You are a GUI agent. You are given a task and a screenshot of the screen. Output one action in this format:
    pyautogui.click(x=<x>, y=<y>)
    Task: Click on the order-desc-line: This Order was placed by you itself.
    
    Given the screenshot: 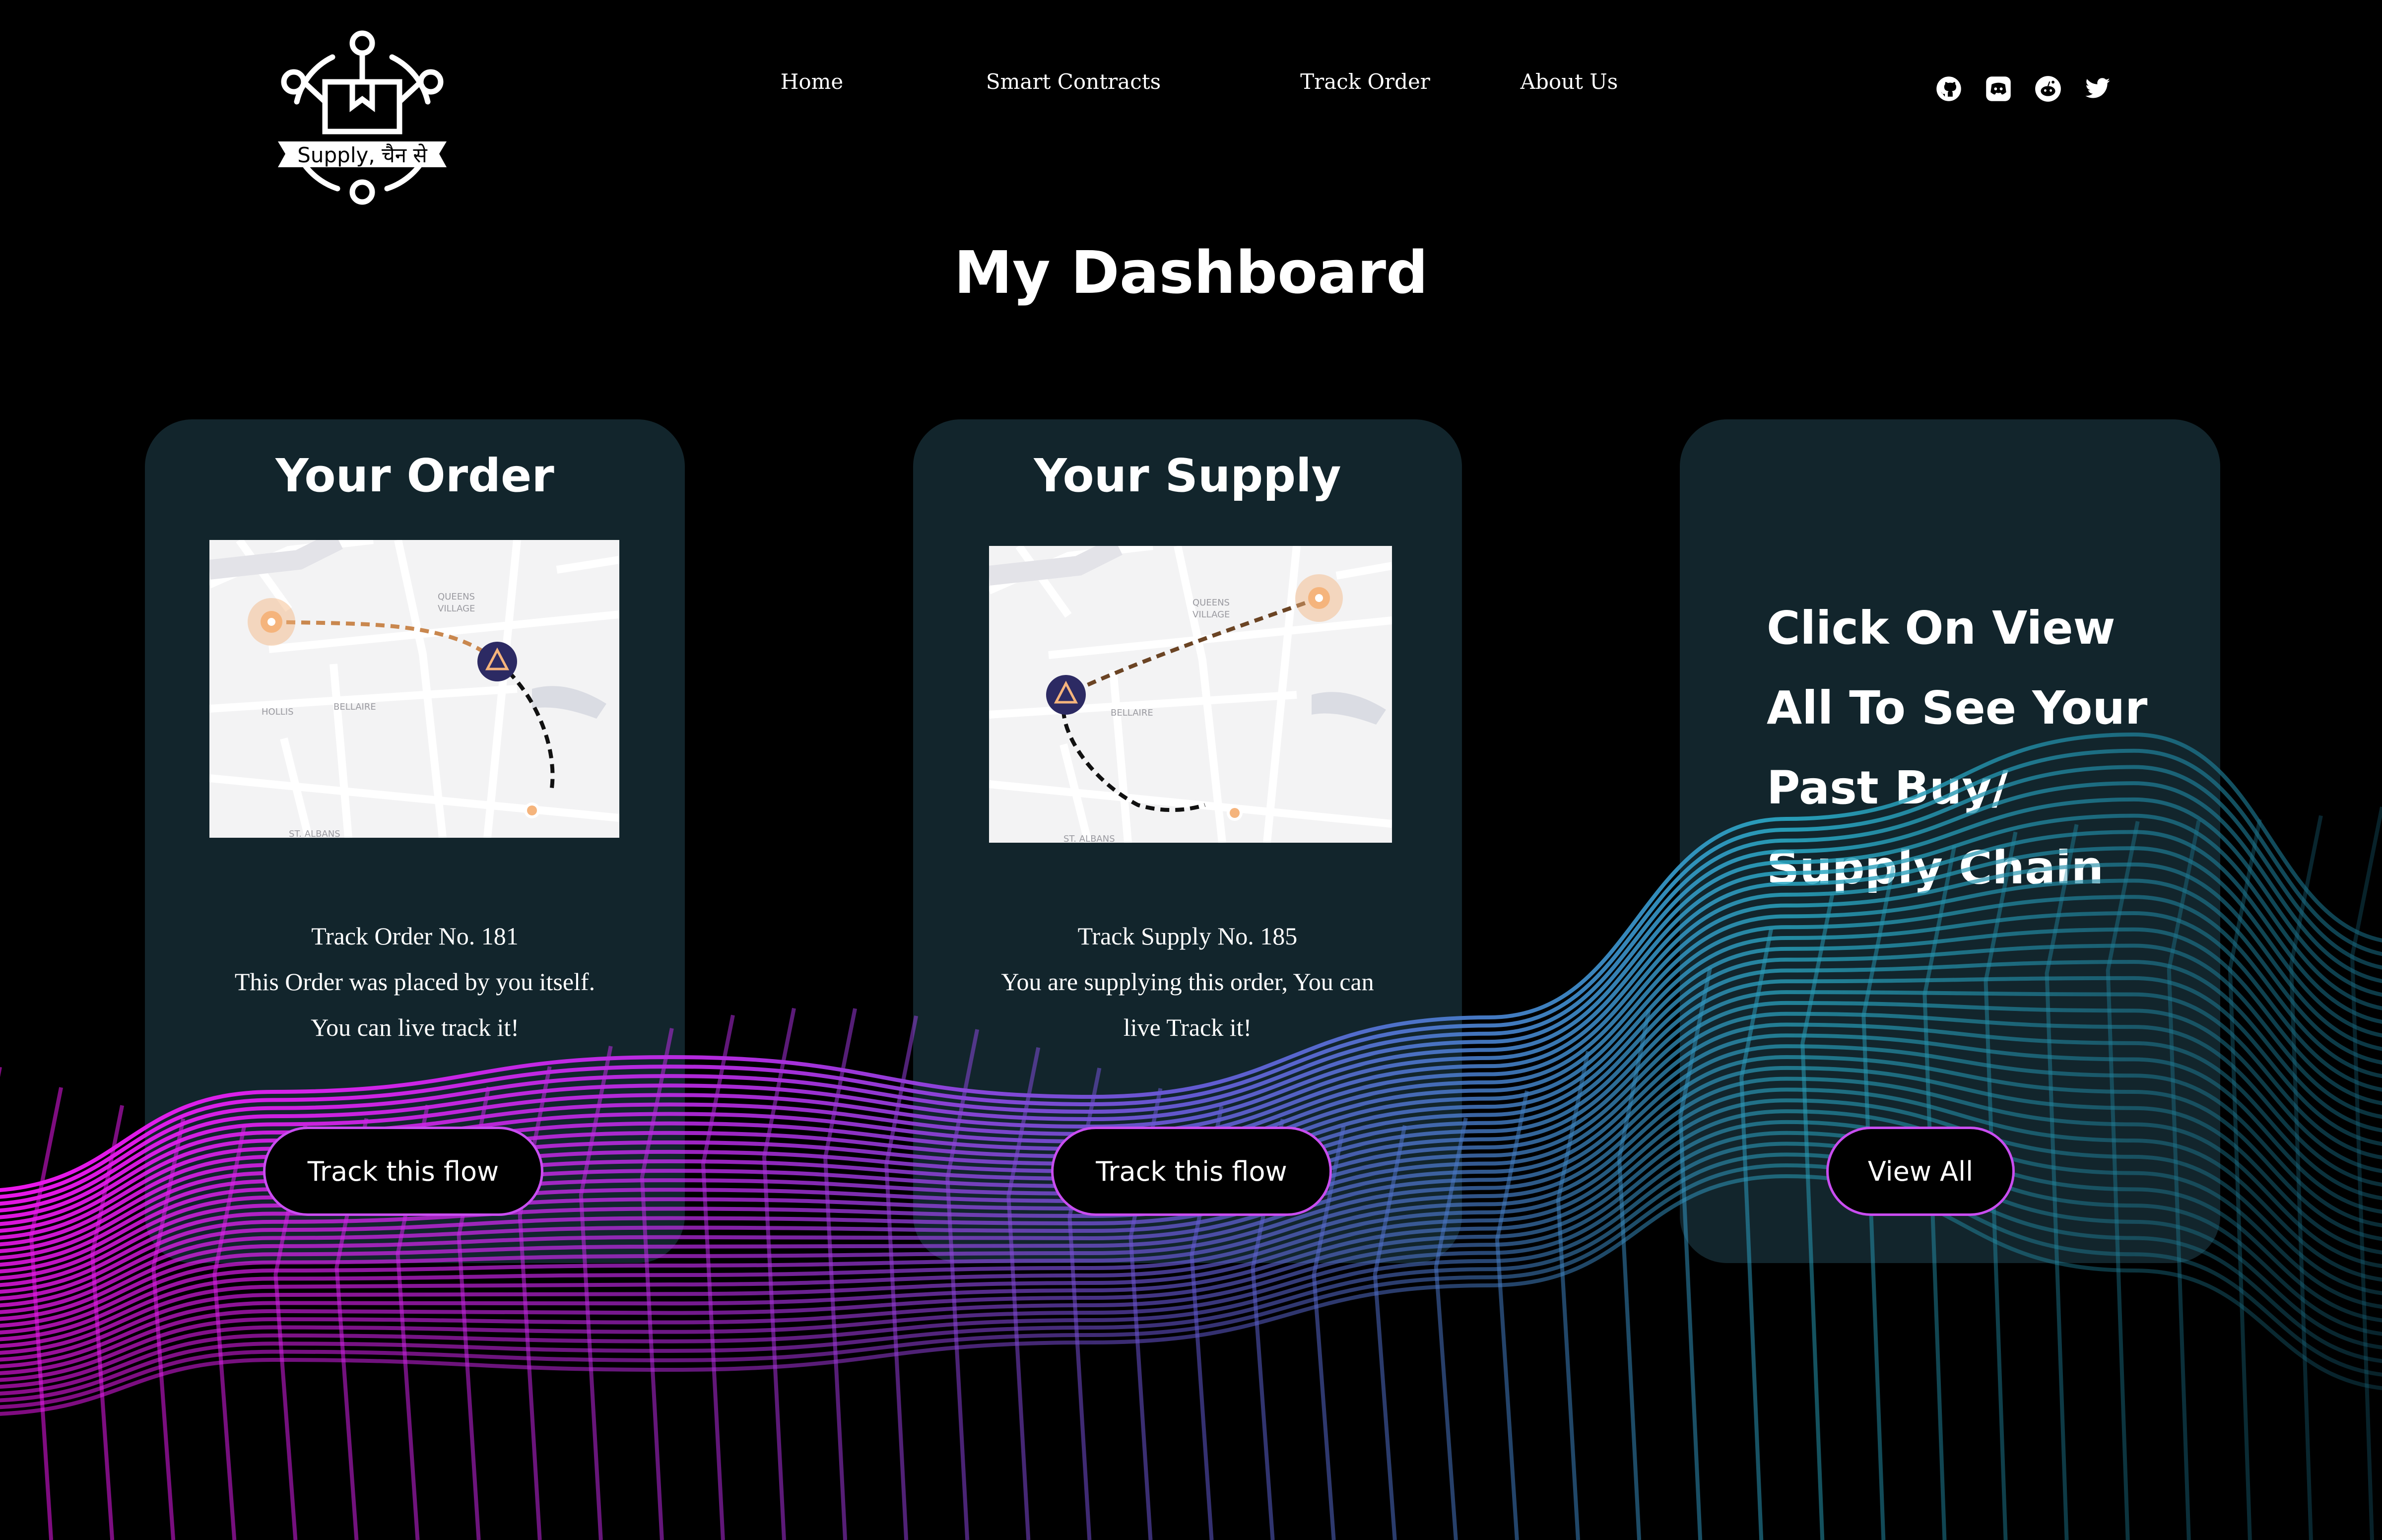 What is the action you would take?
    pyautogui.click(x=415, y=982)
    